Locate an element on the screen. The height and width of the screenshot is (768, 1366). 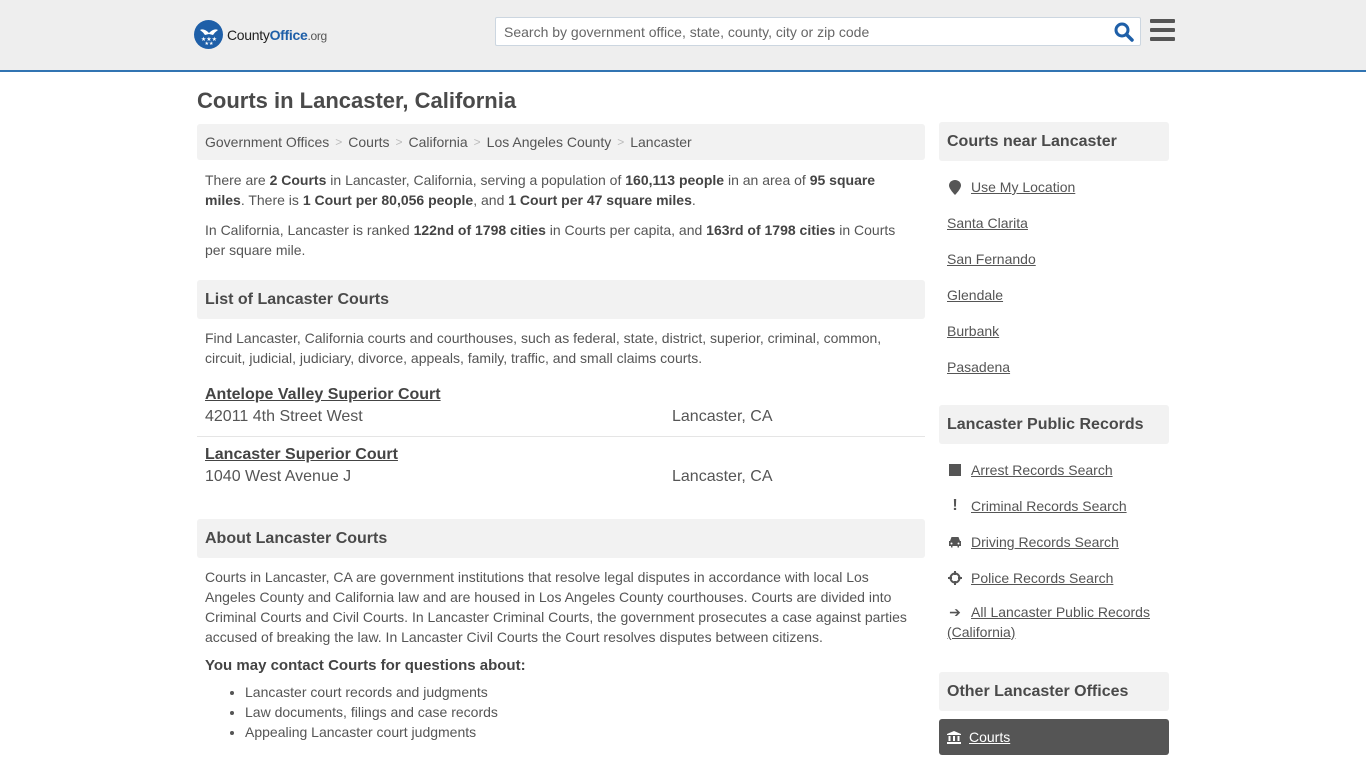
other-offices-heading: Other Lancaster Offices is located at coordinates (1054, 691).